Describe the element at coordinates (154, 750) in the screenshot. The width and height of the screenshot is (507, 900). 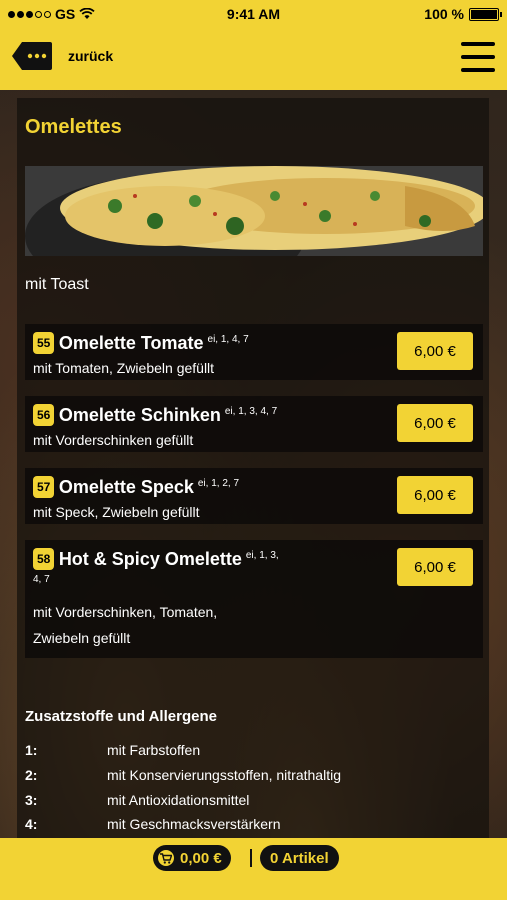
I see `allergen-text: mit Farbstoffen` at that location.